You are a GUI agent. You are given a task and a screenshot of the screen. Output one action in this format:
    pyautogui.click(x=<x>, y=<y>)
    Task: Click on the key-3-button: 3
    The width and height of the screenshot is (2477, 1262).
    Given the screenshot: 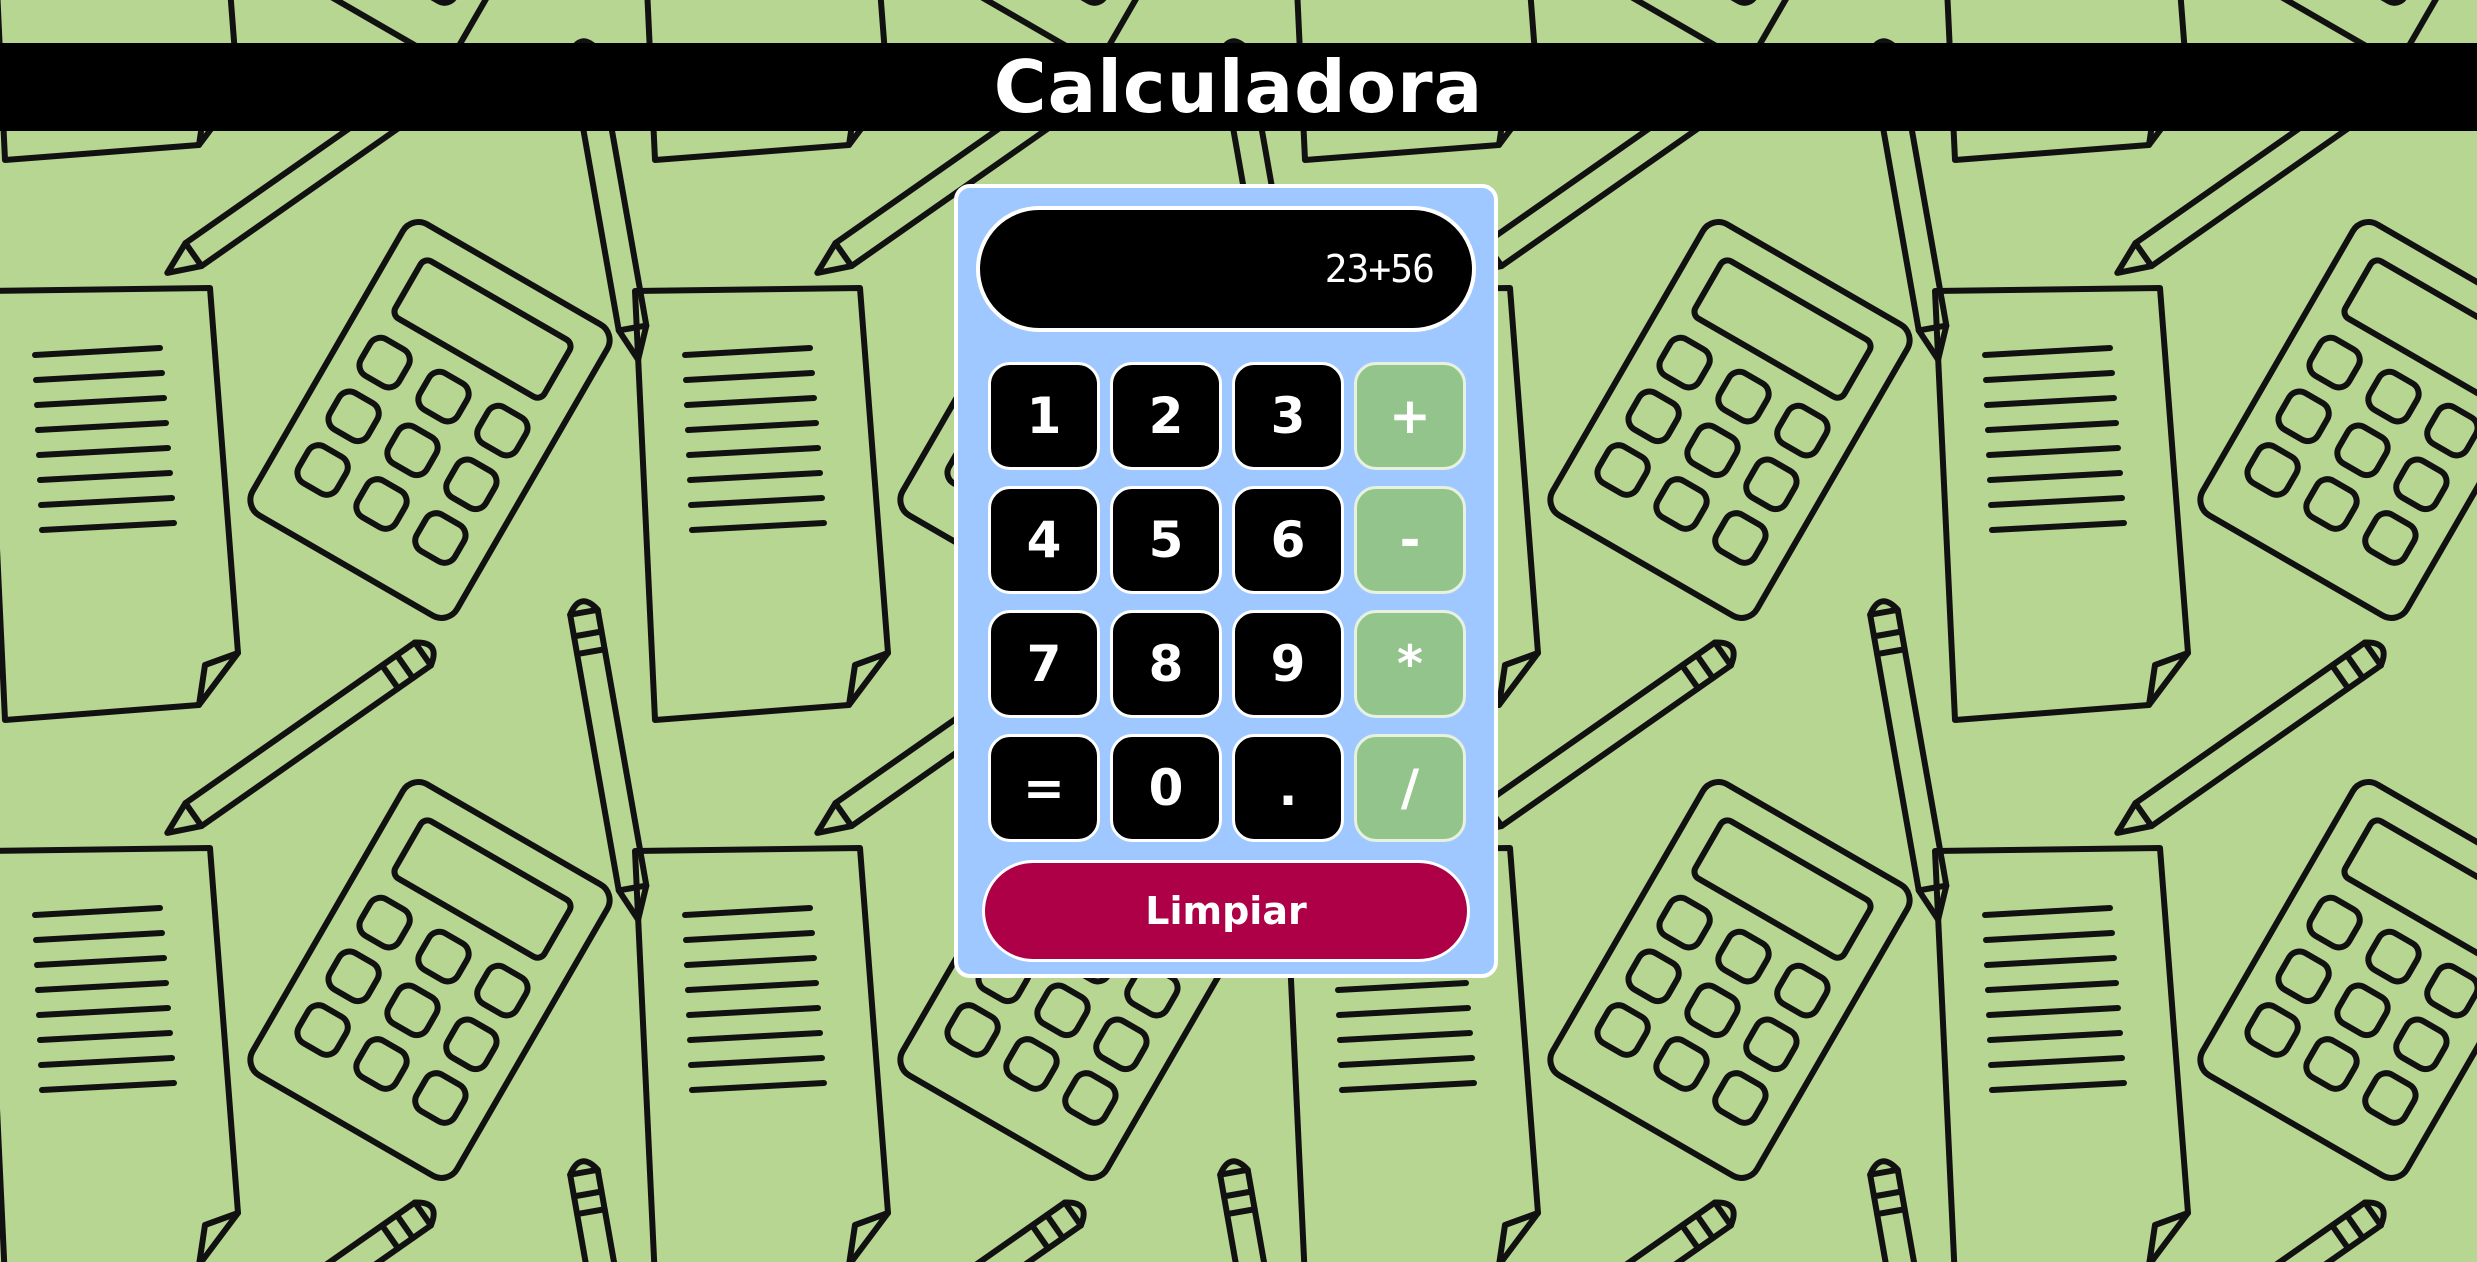 What is the action you would take?
    pyautogui.click(x=1288, y=416)
    